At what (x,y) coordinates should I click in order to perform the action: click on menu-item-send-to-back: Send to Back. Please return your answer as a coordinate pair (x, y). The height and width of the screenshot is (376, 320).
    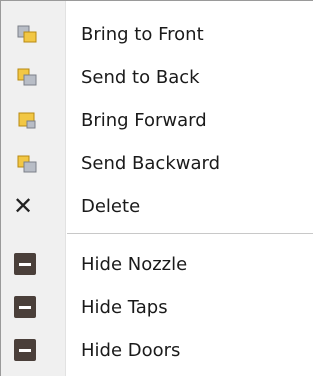
    Looking at the image, I should click on (157, 77).